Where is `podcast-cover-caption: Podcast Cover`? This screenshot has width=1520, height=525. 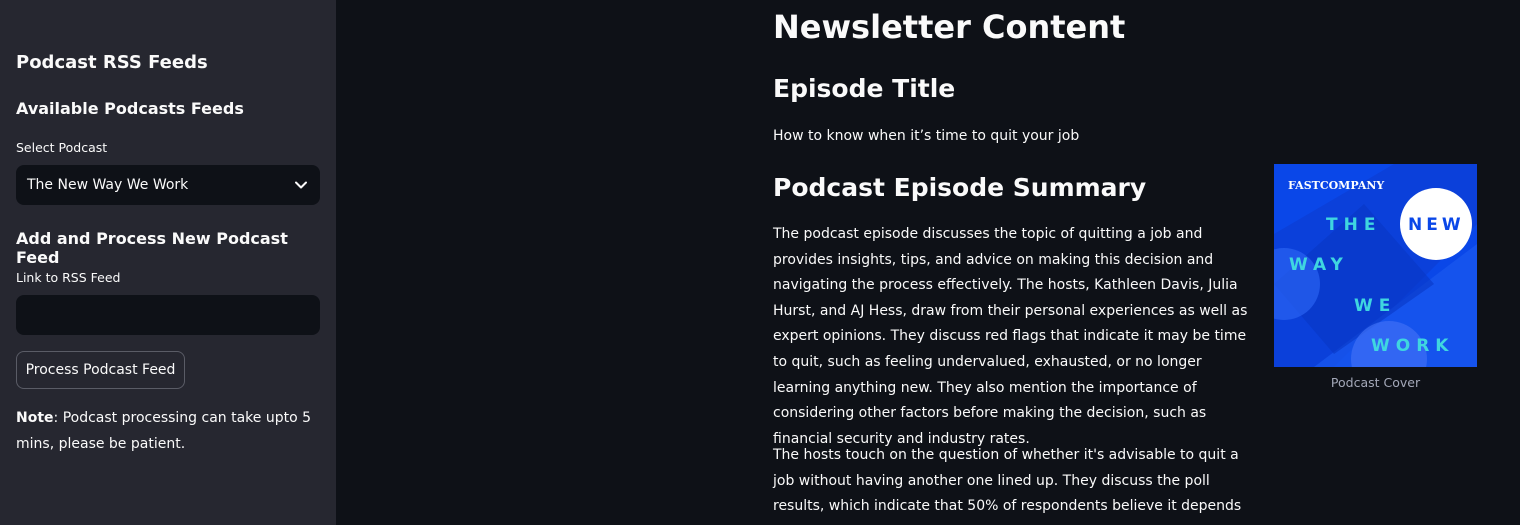 podcast-cover-caption: Podcast Cover is located at coordinates (1375, 382).